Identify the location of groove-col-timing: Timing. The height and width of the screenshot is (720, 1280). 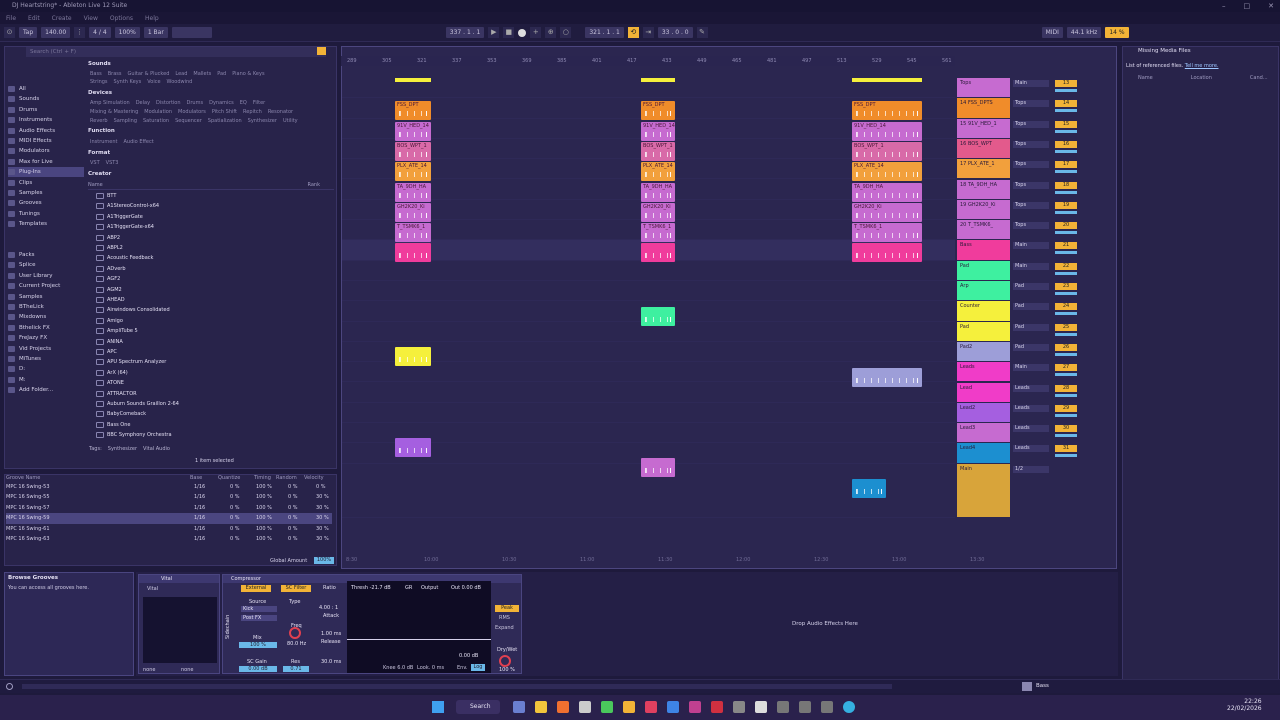
(262, 478).